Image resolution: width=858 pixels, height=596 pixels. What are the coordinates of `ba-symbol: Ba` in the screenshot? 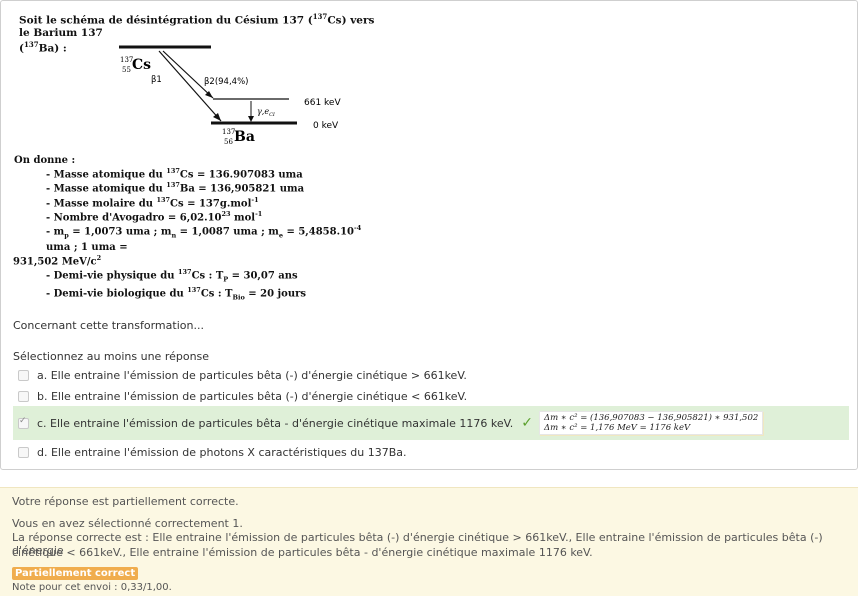 It's located at (244, 137).